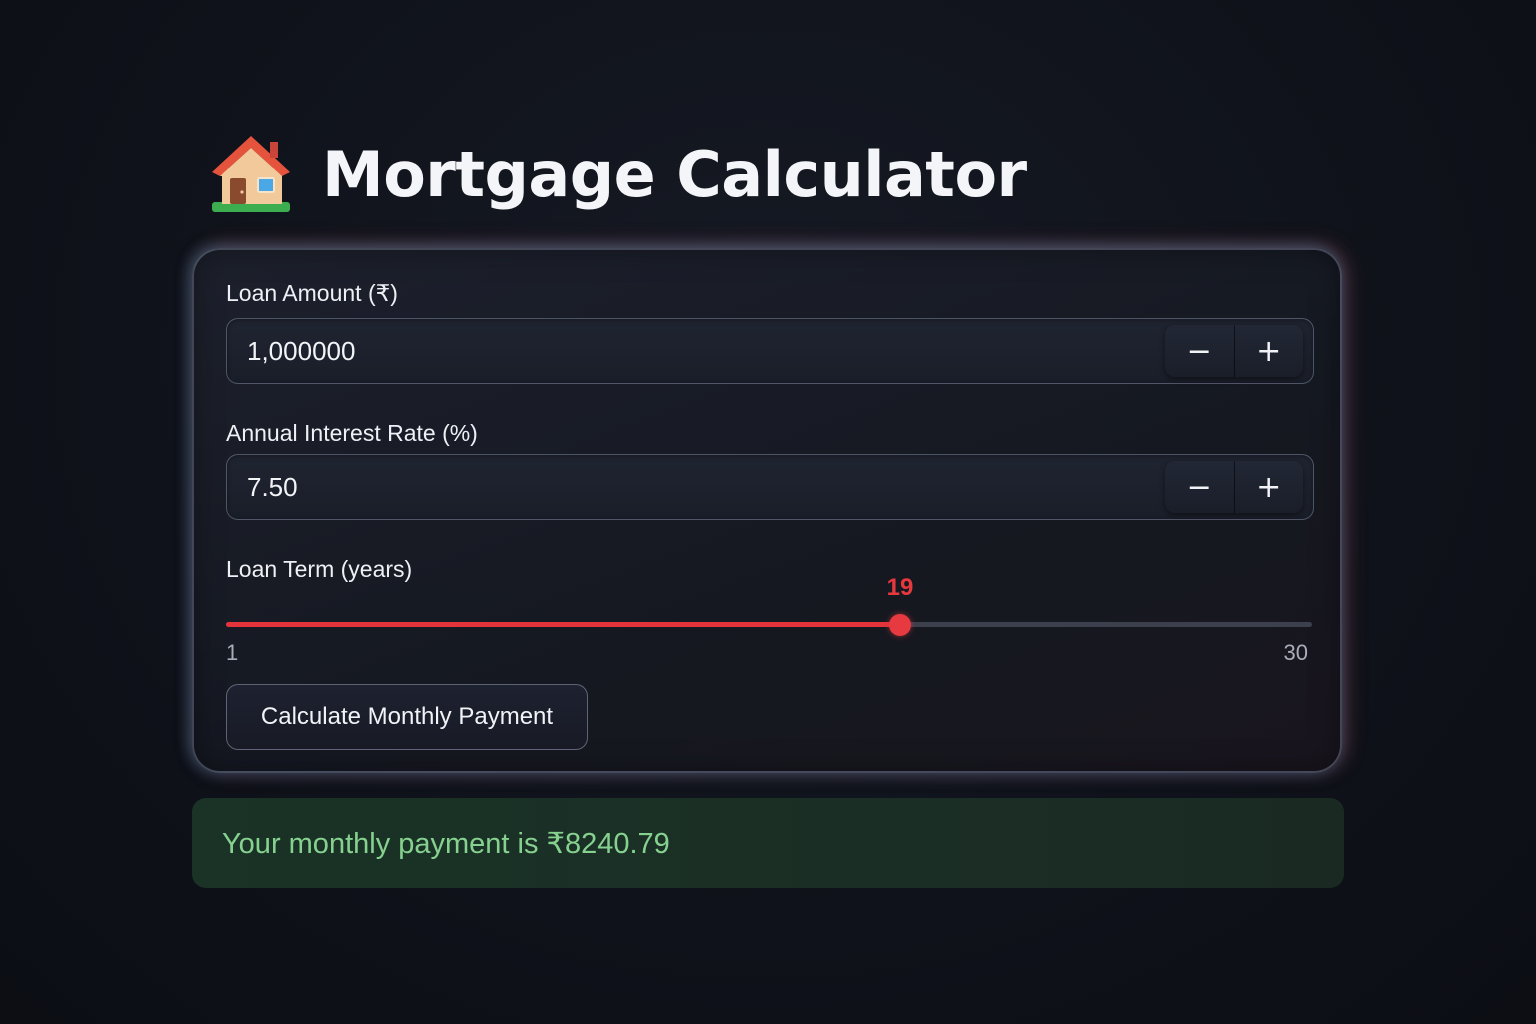 The height and width of the screenshot is (1024, 1536). I want to click on title-row: Mortgage Calculator, so click(617, 174).